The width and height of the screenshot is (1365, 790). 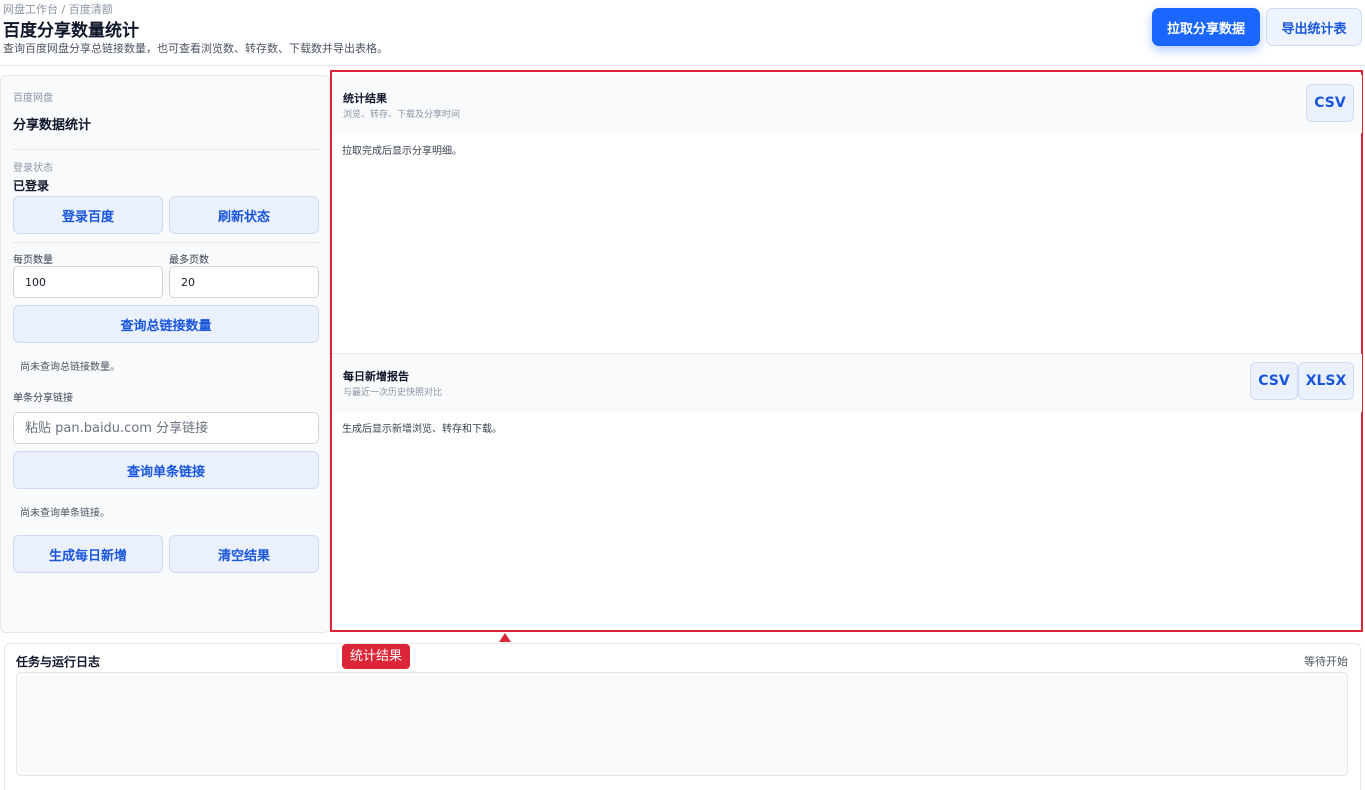 What do you see at coordinates (58, 662) in the screenshot?
I see `log-title: 任务与运行日志` at bounding box center [58, 662].